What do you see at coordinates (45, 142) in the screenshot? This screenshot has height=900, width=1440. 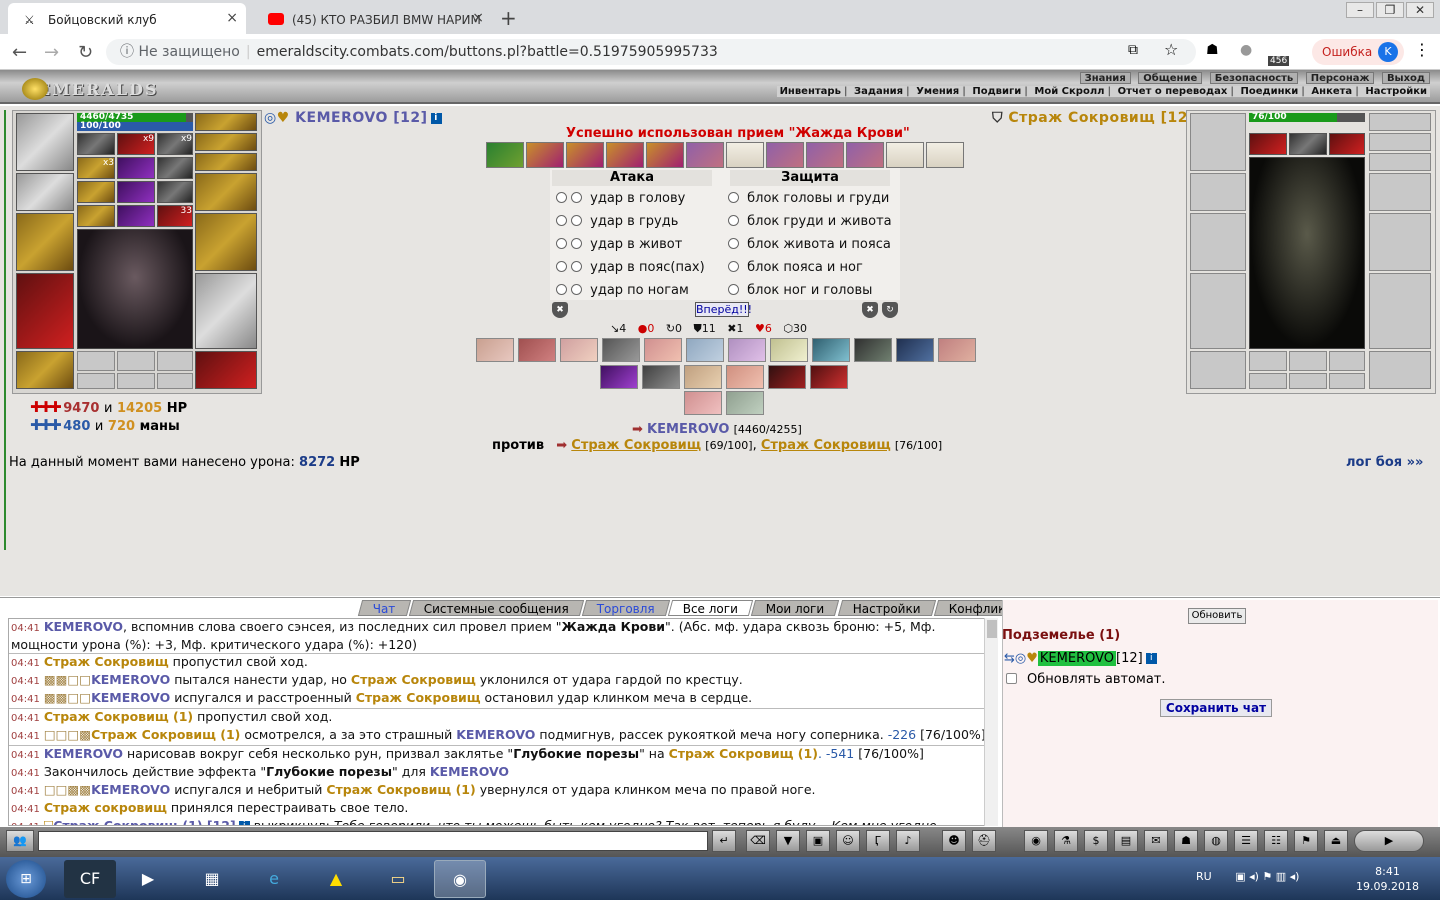 I see `helmet-slot` at bounding box center [45, 142].